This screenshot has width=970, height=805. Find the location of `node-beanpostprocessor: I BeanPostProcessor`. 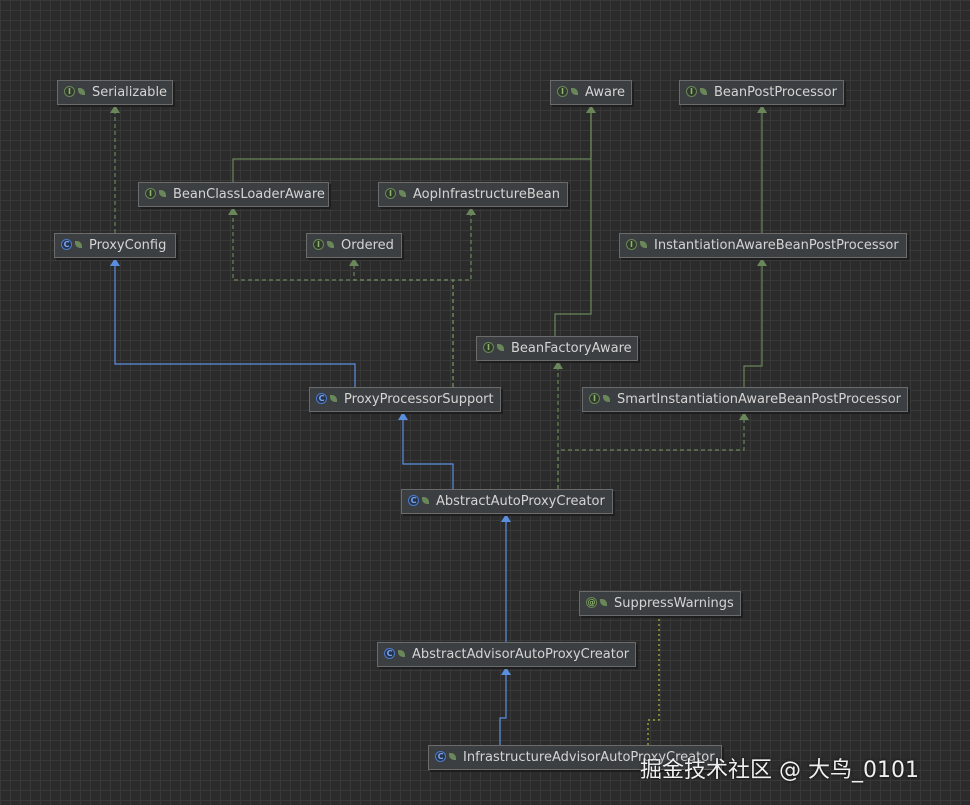

node-beanpostprocessor: I BeanPostProcessor is located at coordinates (761, 92).